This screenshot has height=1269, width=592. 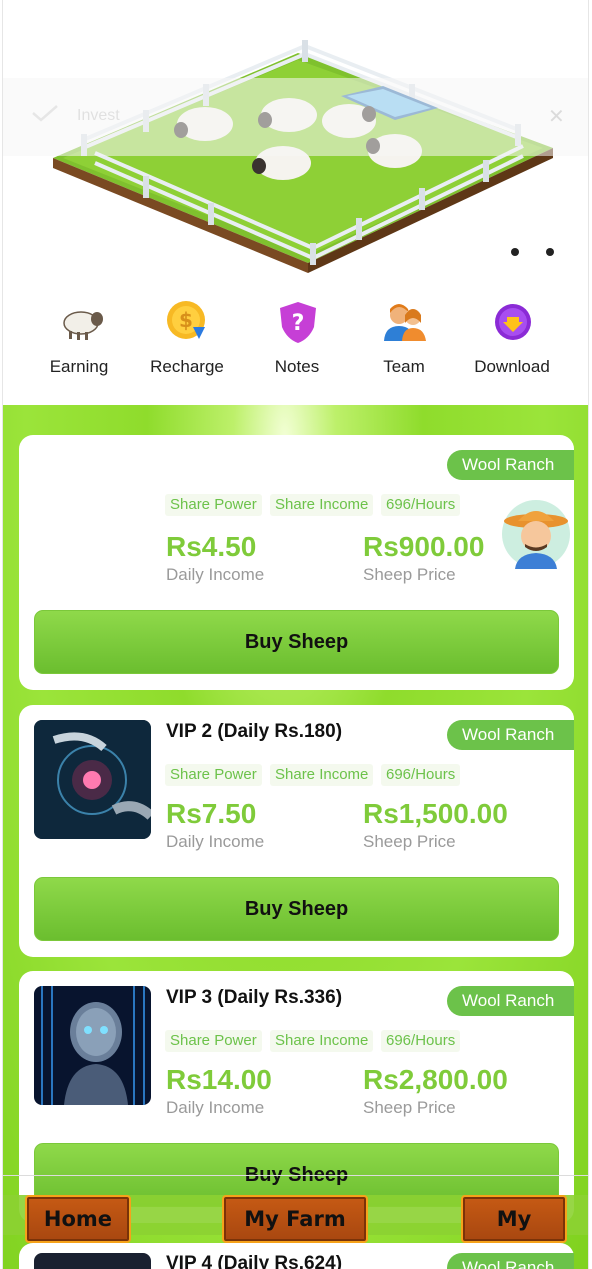 I want to click on sheep-price-value: Rs2,800.00, so click(x=435, y=1079).